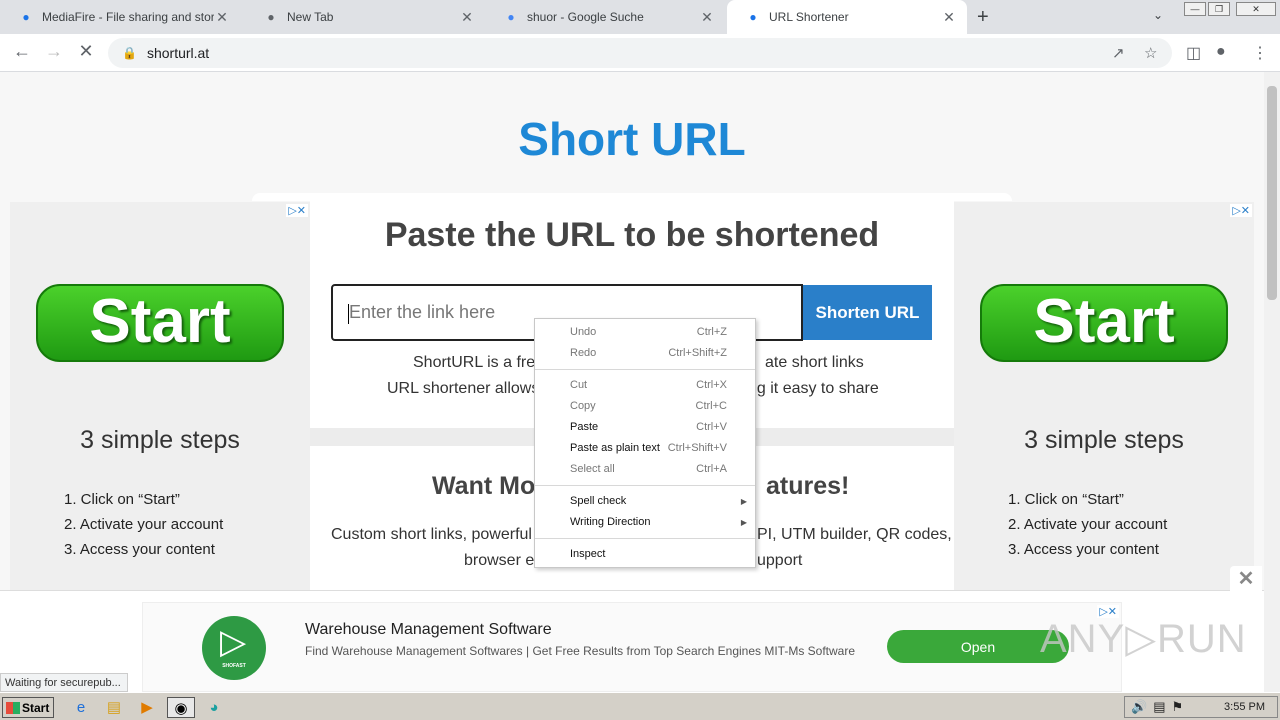 The height and width of the screenshot is (720, 1280). I want to click on menu-item-select-all: Select all Ctrl+A, so click(645, 469).